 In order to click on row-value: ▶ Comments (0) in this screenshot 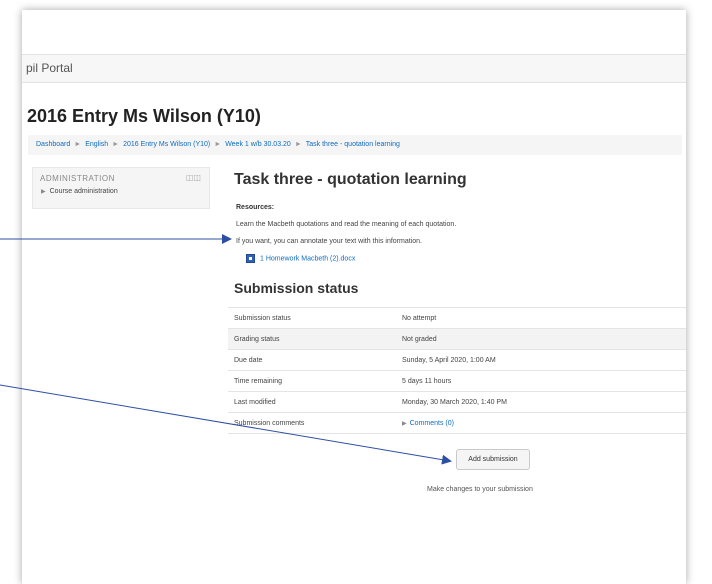, I will do `click(541, 423)`.